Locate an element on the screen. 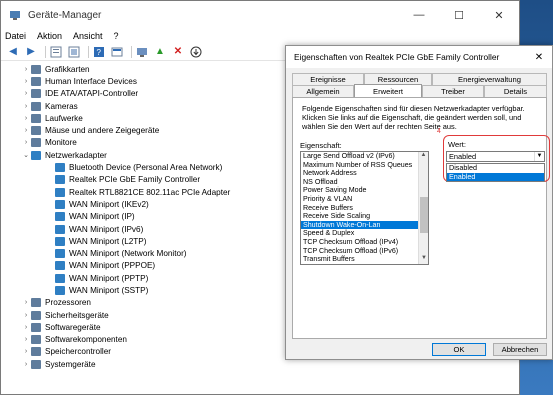  property-list-item: Speed & Duplex is located at coordinates (364, 233).